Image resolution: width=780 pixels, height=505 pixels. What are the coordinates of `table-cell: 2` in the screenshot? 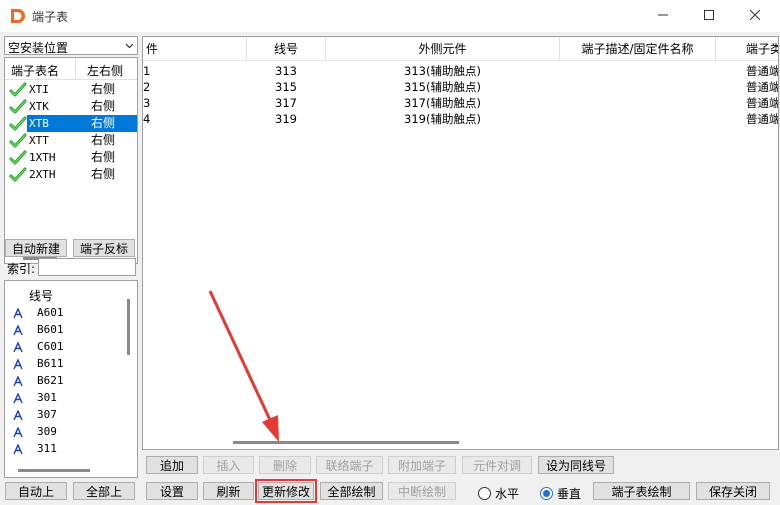 It's located at (193, 87).